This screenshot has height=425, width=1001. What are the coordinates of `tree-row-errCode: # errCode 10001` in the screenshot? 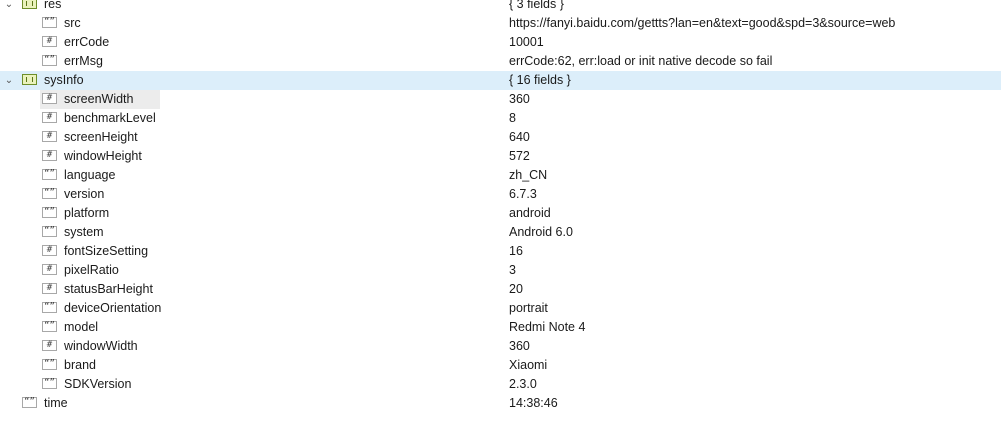 It's located at (500, 42).